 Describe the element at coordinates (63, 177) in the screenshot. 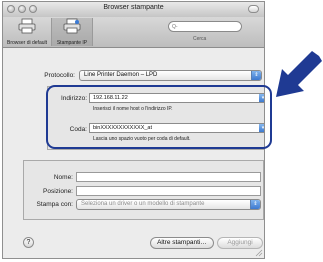

I see `name-label: Nome:` at that location.